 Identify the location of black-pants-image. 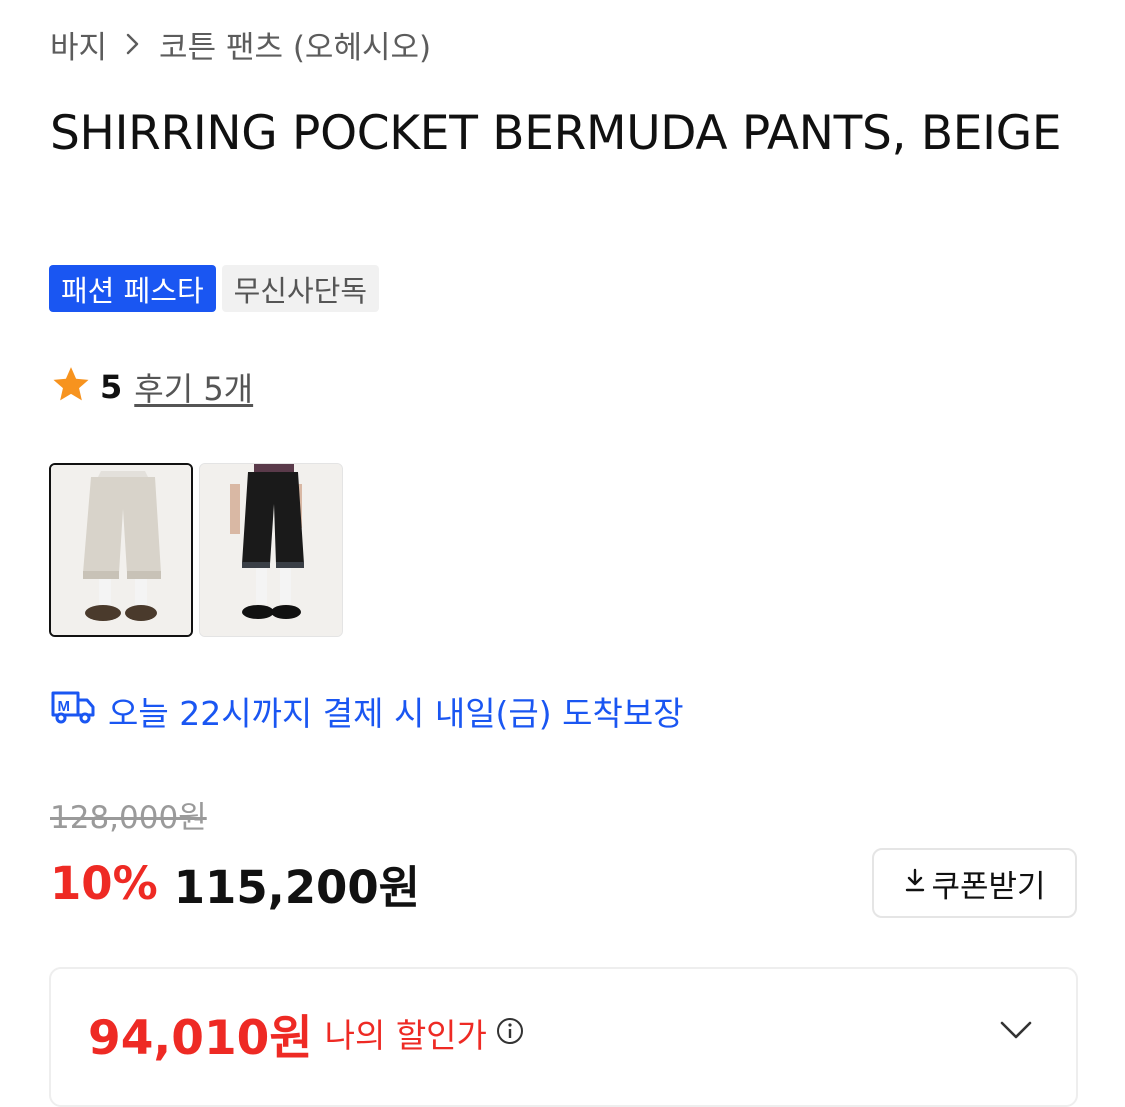
(271, 550).